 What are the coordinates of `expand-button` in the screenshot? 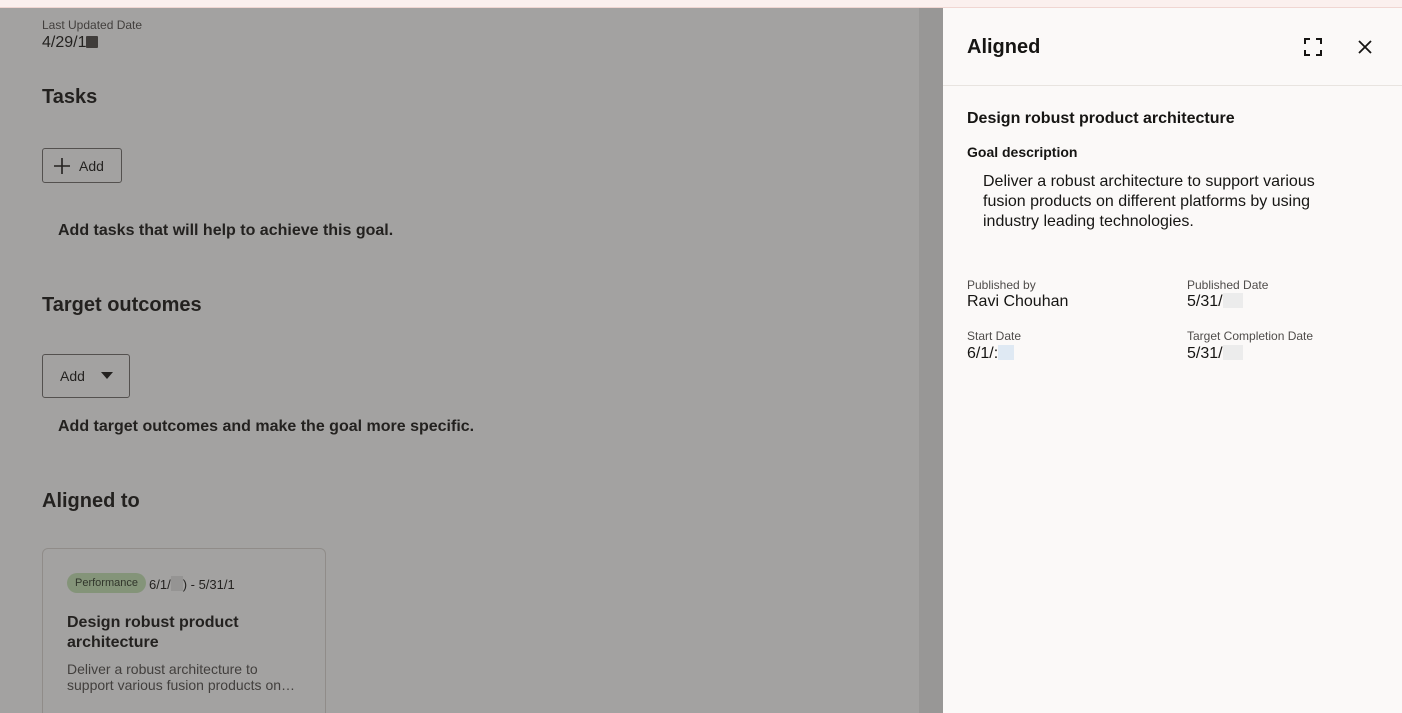 It's located at (1313, 47).